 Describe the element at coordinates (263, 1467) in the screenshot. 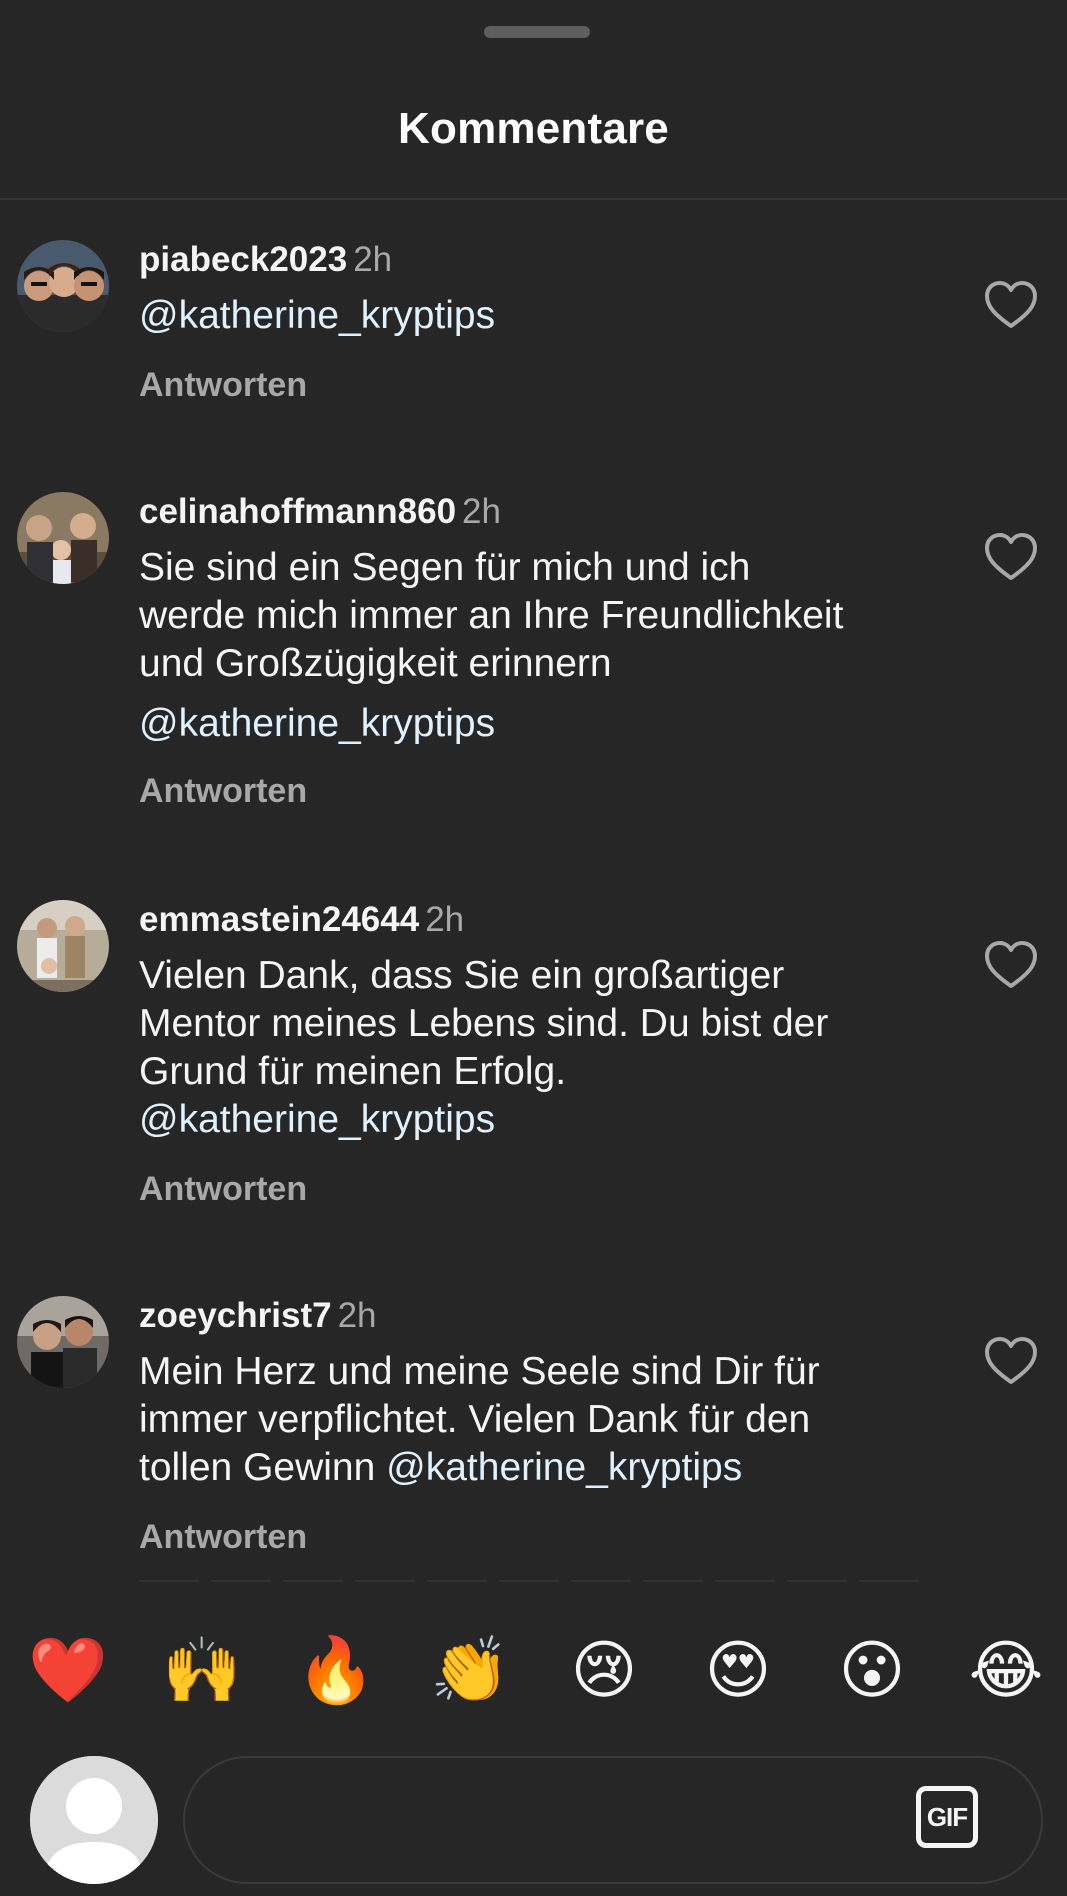

I see `comment-text-fragment: tollen Gewinn` at that location.